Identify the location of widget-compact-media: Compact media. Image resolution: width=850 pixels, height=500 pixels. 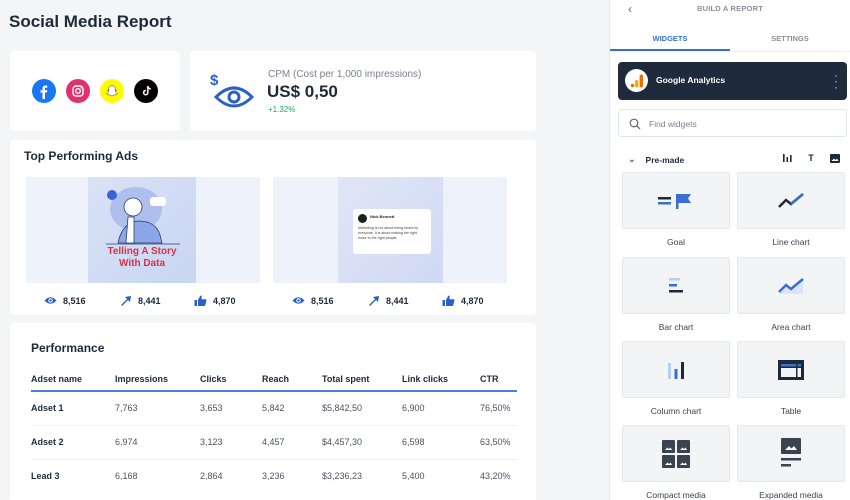
(676, 462).